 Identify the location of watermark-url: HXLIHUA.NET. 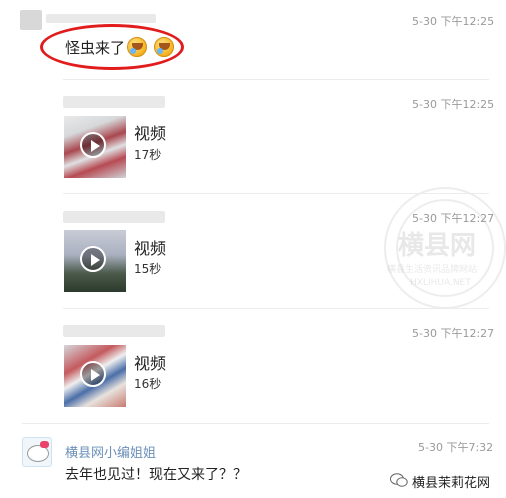
(440, 283).